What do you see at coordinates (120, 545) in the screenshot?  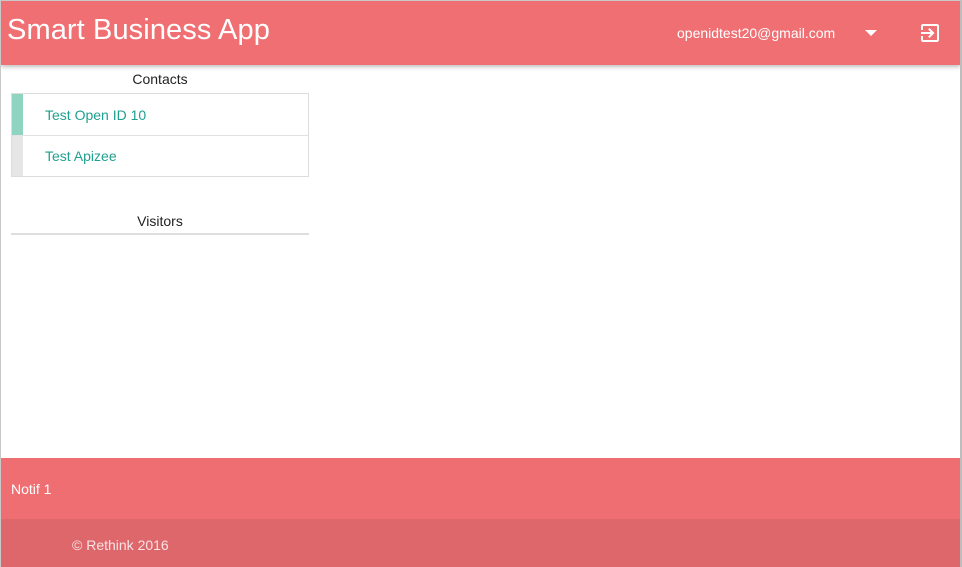 I see `copyright-text: © Rethink 2016` at bounding box center [120, 545].